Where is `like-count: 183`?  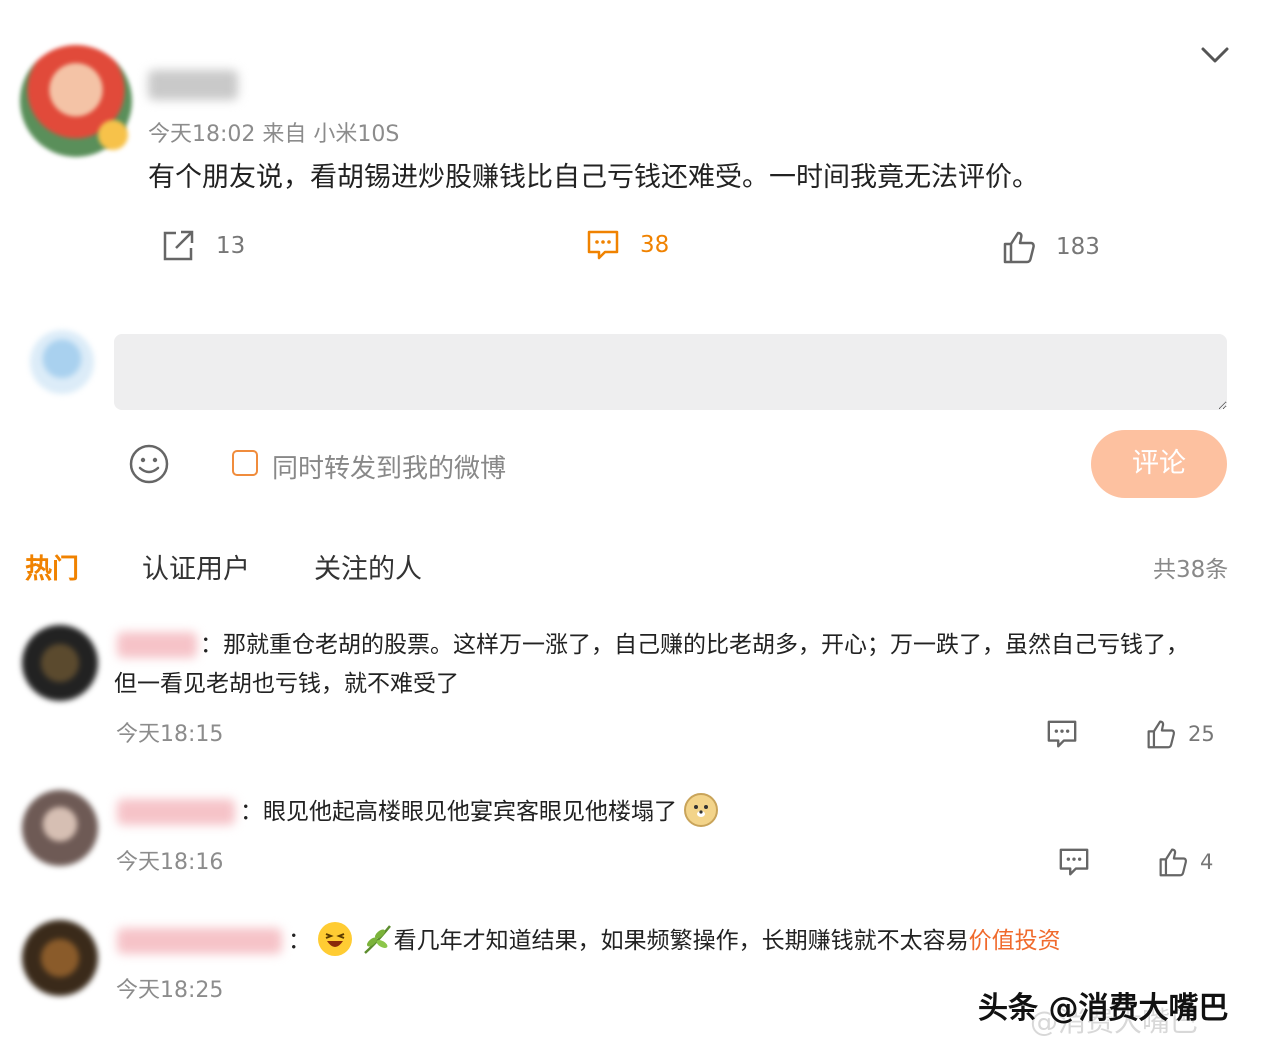 like-count: 183 is located at coordinates (1078, 247).